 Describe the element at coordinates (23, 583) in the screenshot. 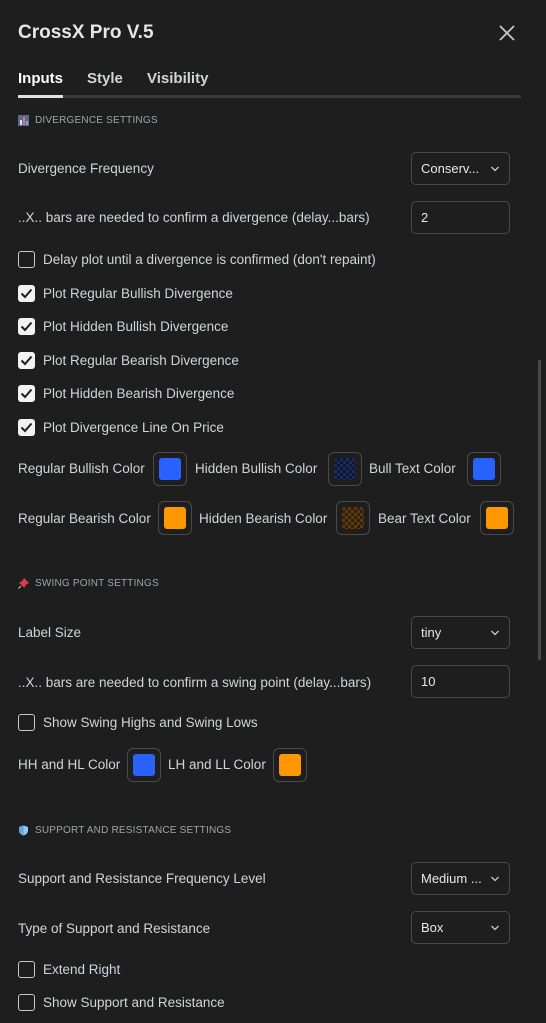

I see `pushpin-icon` at that location.